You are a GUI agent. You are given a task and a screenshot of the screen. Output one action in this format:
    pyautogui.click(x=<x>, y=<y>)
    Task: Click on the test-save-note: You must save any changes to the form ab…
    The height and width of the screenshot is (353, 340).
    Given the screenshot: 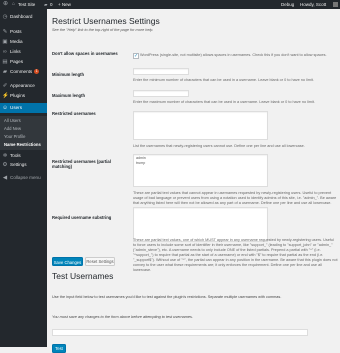 What is the action you would take?
    pyautogui.click(x=122, y=317)
    